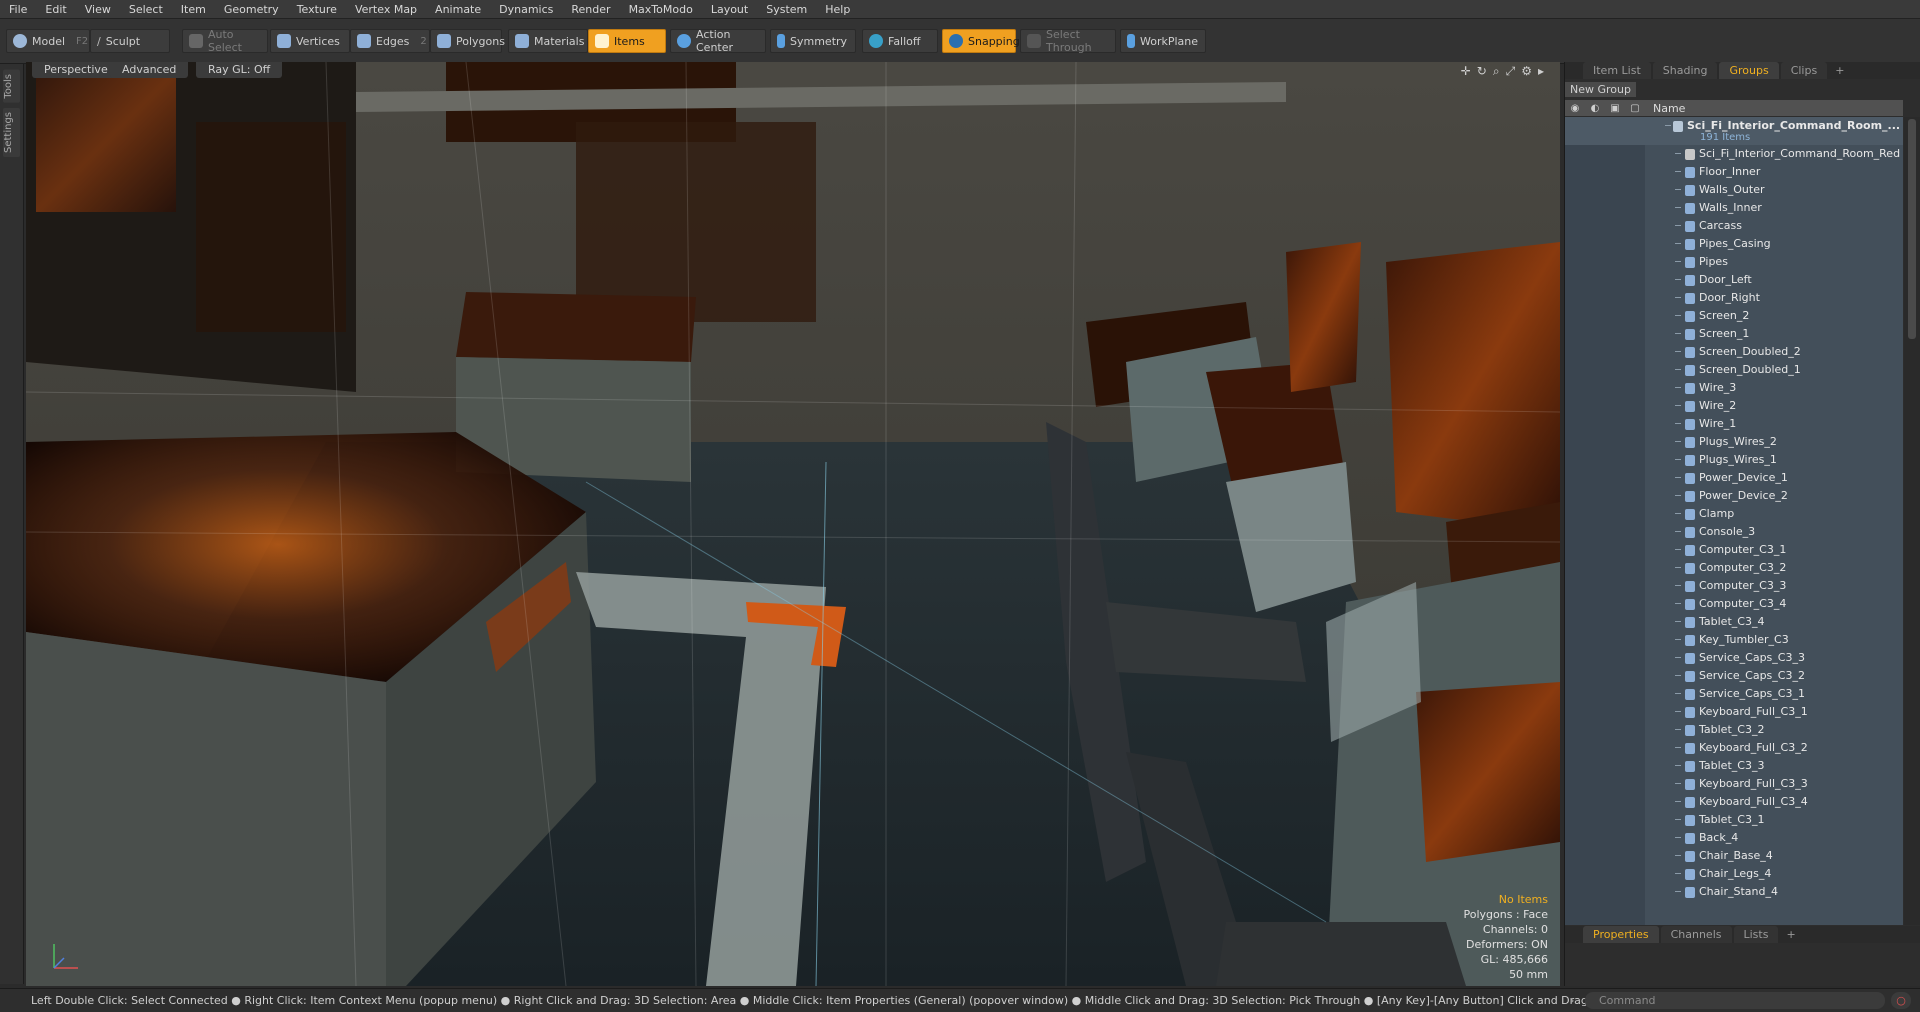 Image resolution: width=1920 pixels, height=1012 pixels. What do you see at coordinates (729, 9) in the screenshot?
I see `menu-layout: Layout` at bounding box center [729, 9].